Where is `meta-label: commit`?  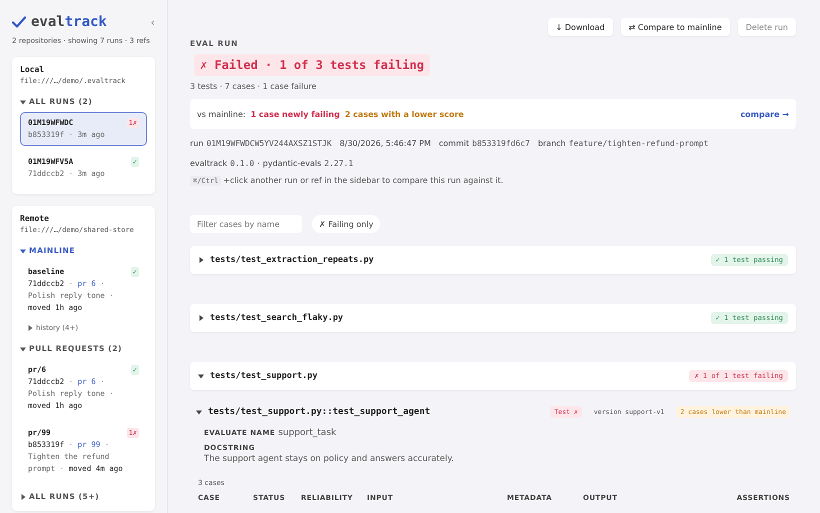 meta-label: commit is located at coordinates (454, 143).